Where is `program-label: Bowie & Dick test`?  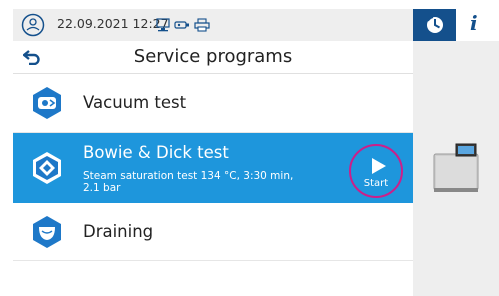
program-label: Bowie & Dick test is located at coordinates (156, 152).